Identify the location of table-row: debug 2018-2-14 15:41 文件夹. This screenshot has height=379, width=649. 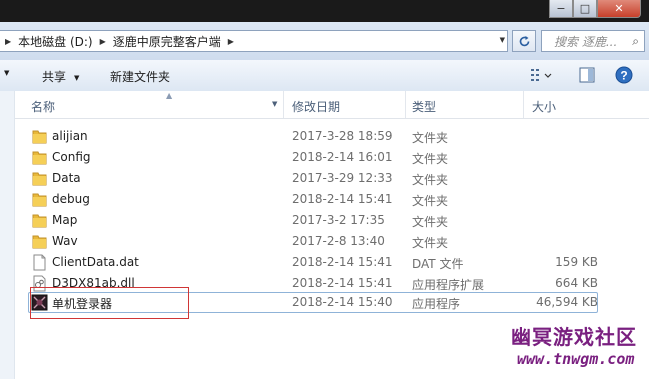
(324, 199).